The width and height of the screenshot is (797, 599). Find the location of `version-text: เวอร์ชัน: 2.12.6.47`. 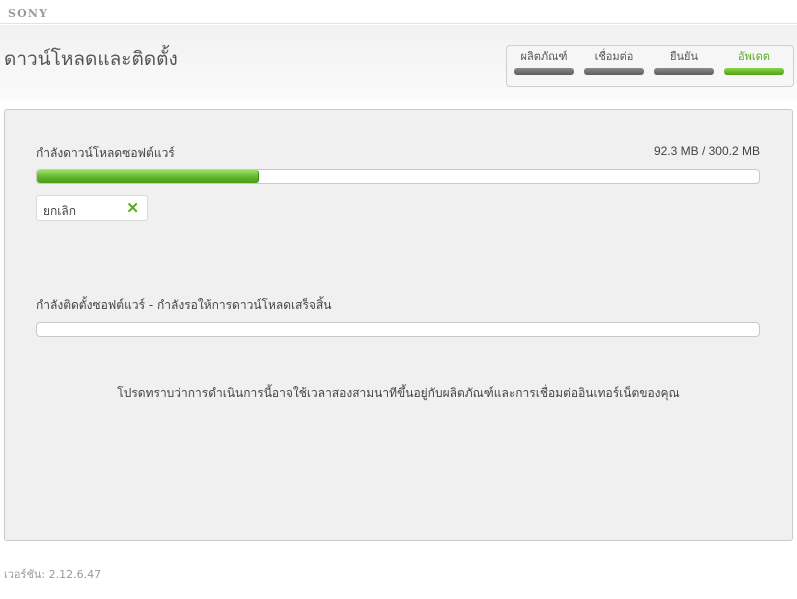

version-text: เวอร์ชัน: 2.12.6.47 is located at coordinates (53, 574).